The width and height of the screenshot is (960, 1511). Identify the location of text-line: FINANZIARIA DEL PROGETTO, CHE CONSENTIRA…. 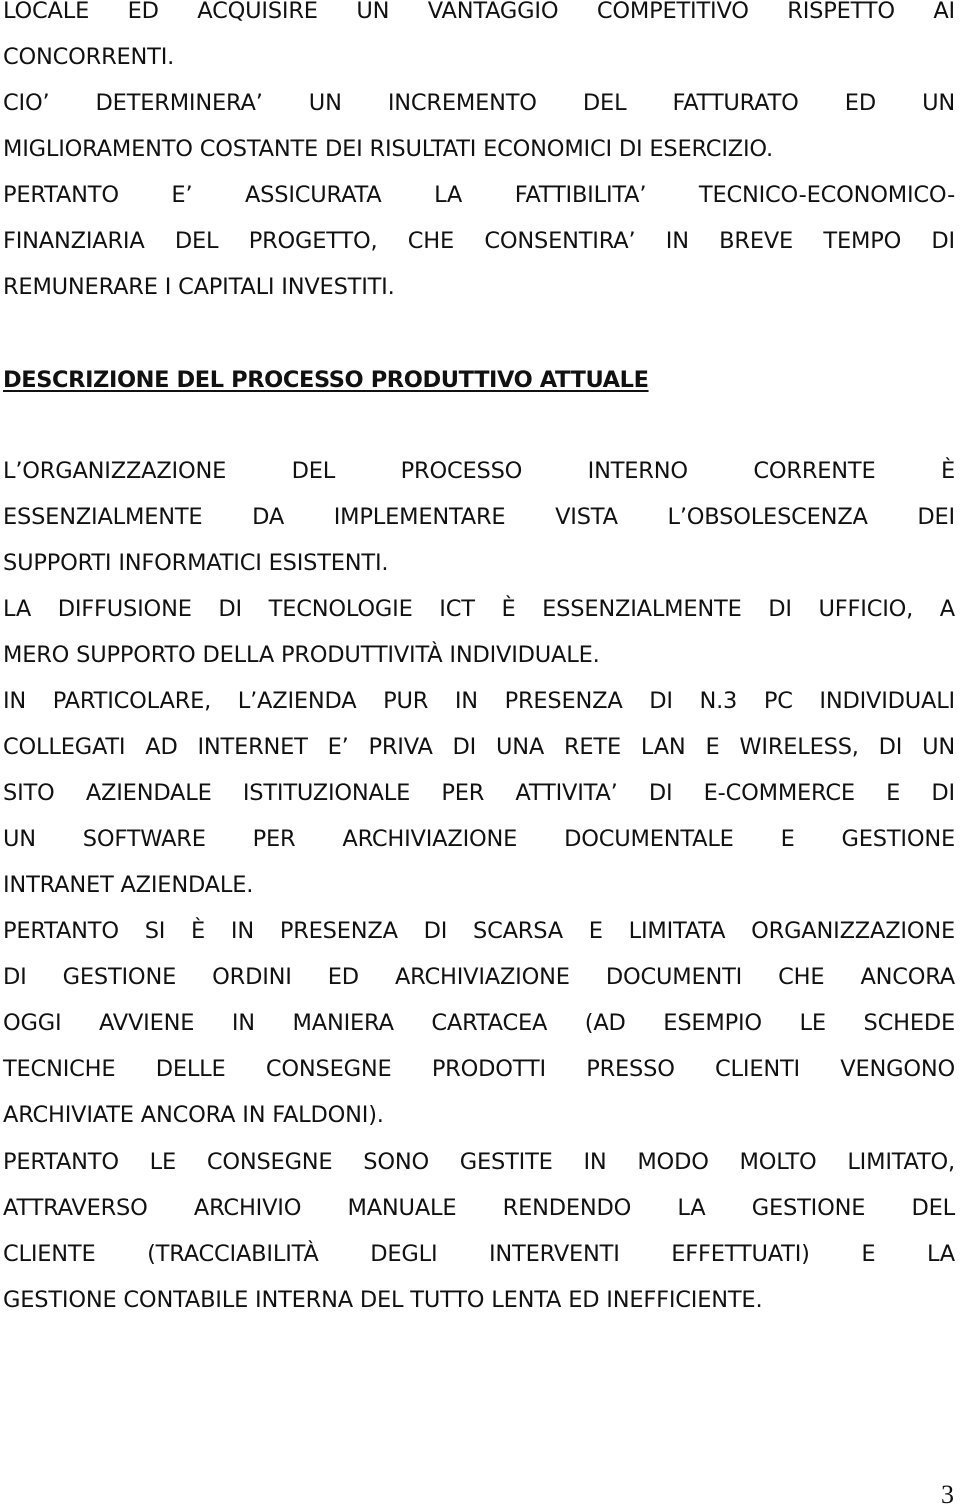
(479, 241).